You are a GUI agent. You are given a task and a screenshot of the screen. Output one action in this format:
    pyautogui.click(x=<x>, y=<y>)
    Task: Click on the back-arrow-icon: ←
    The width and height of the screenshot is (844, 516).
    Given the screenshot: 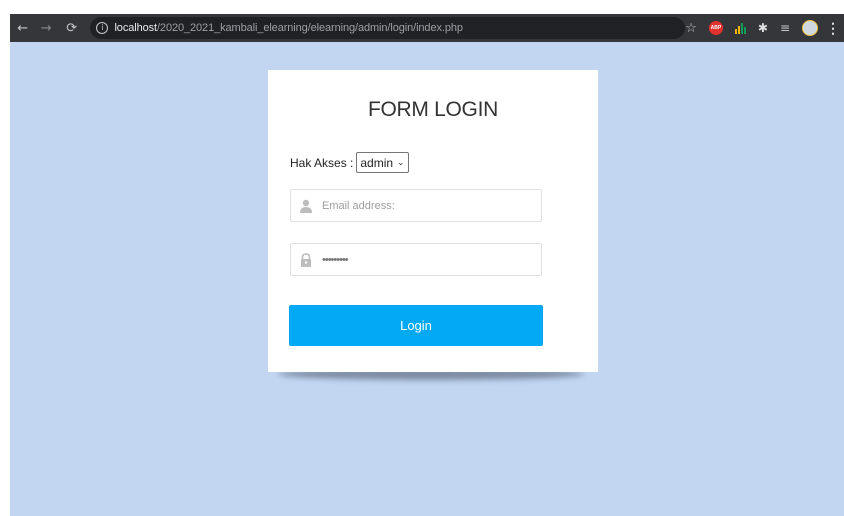 What is the action you would take?
    pyautogui.click(x=22, y=28)
    